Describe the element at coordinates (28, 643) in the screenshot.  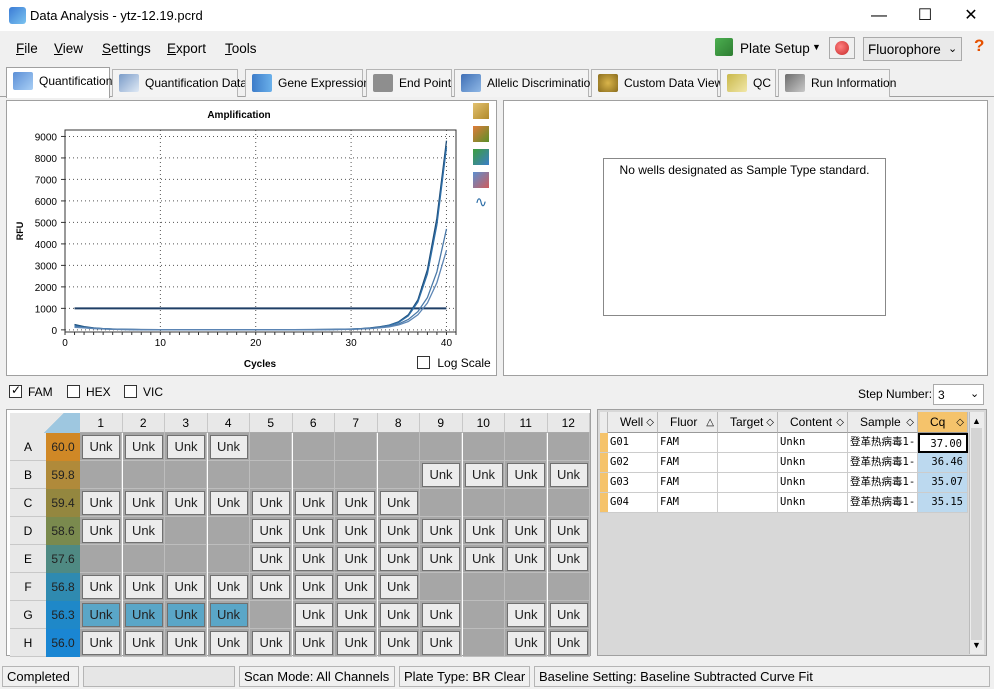
I see `row-header: H` at that location.